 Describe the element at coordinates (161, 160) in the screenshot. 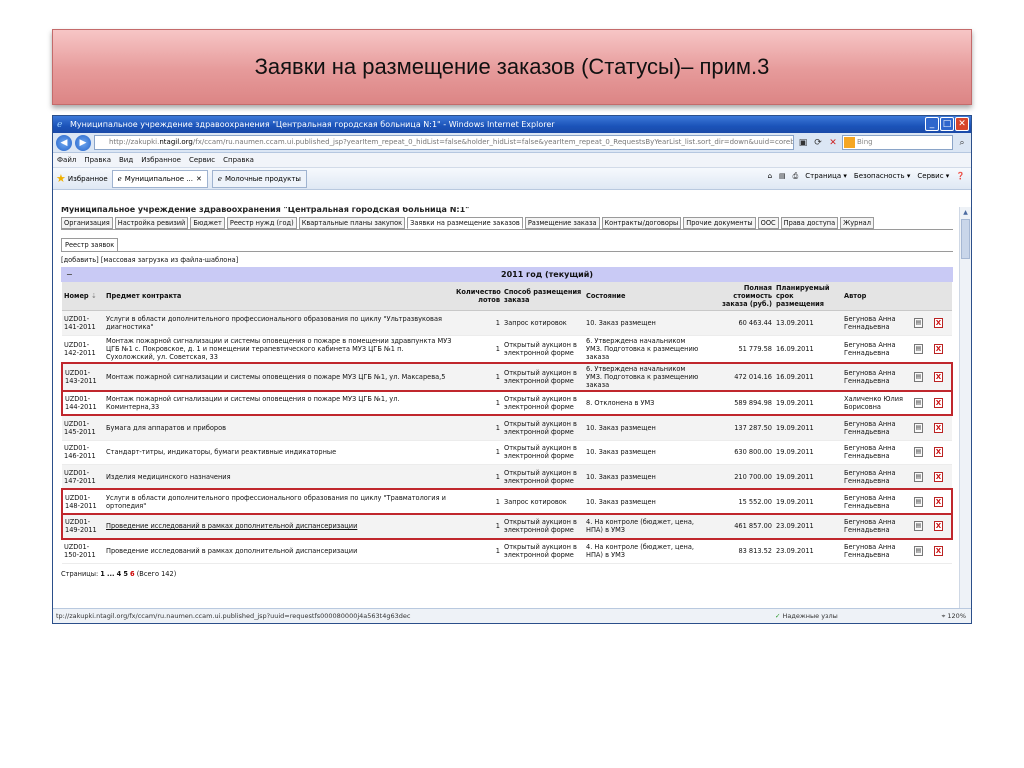

I see `menu-favorites: Избранное` at that location.